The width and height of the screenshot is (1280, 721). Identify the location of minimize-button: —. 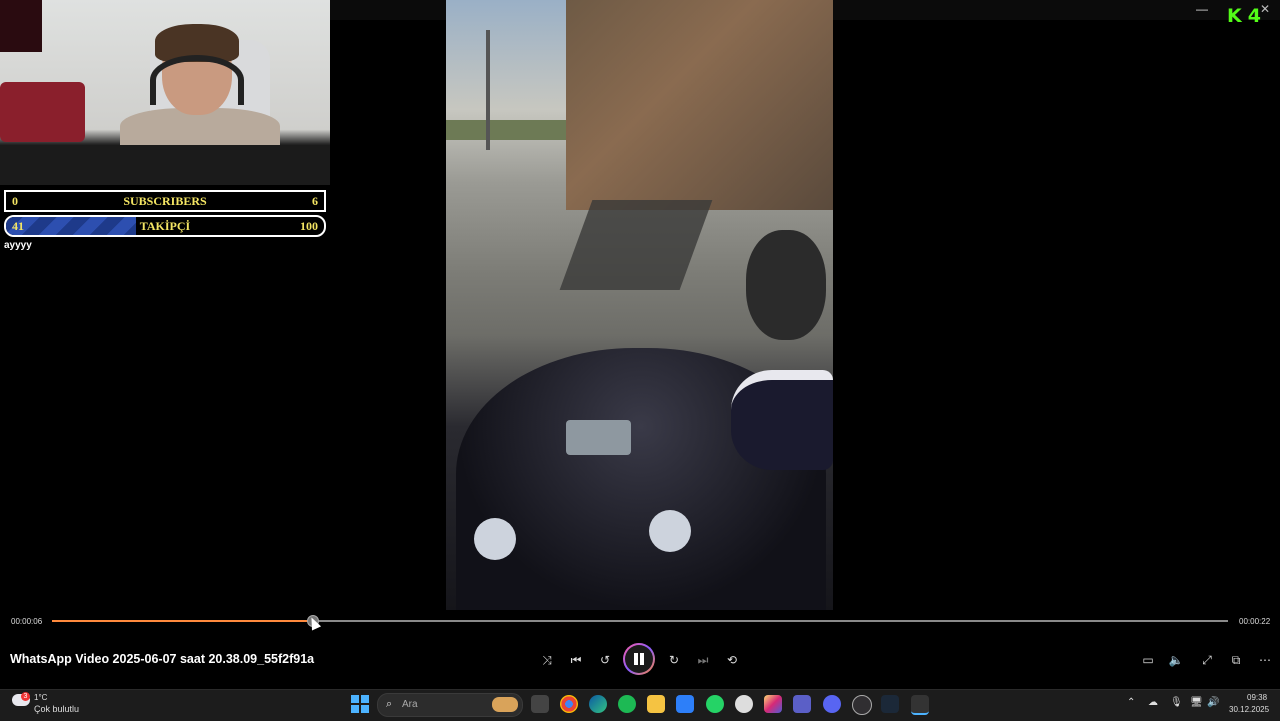
(1202, 9).